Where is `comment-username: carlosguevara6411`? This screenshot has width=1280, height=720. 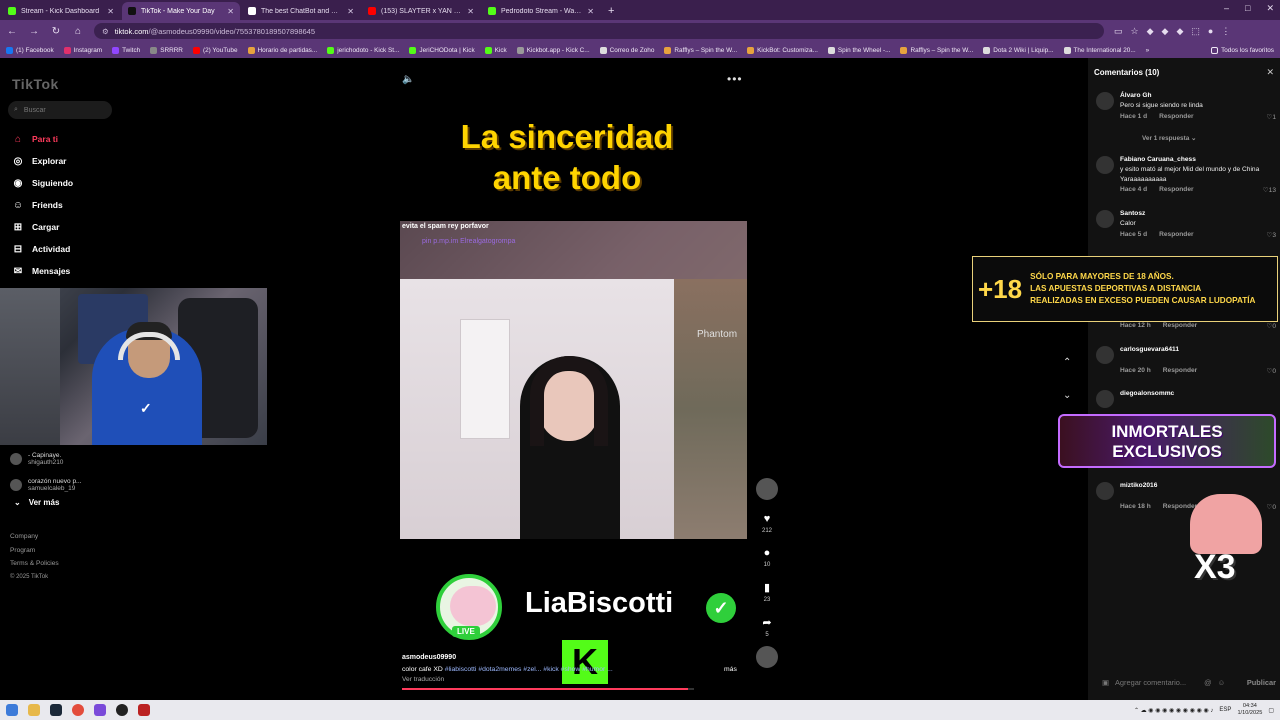 comment-username: carlosguevara6411 is located at coordinates (1149, 349).